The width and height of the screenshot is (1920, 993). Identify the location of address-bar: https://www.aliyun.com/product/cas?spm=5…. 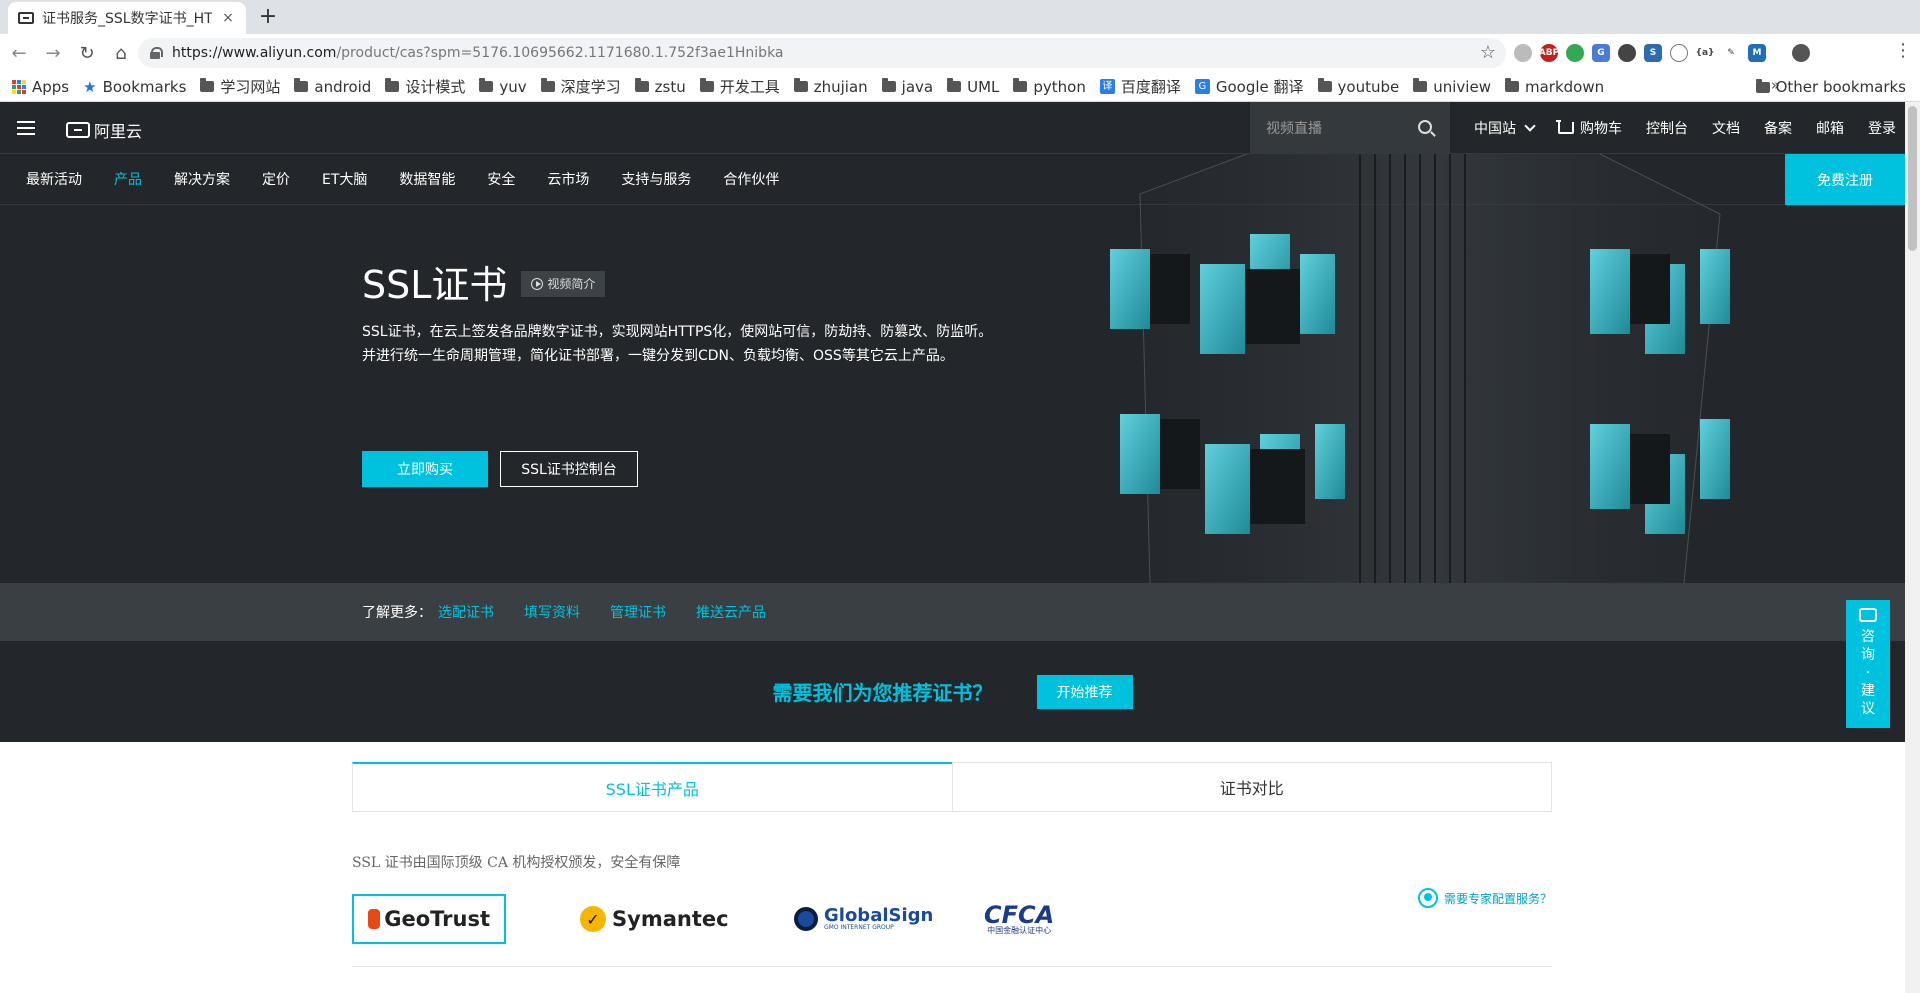
(822, 53).